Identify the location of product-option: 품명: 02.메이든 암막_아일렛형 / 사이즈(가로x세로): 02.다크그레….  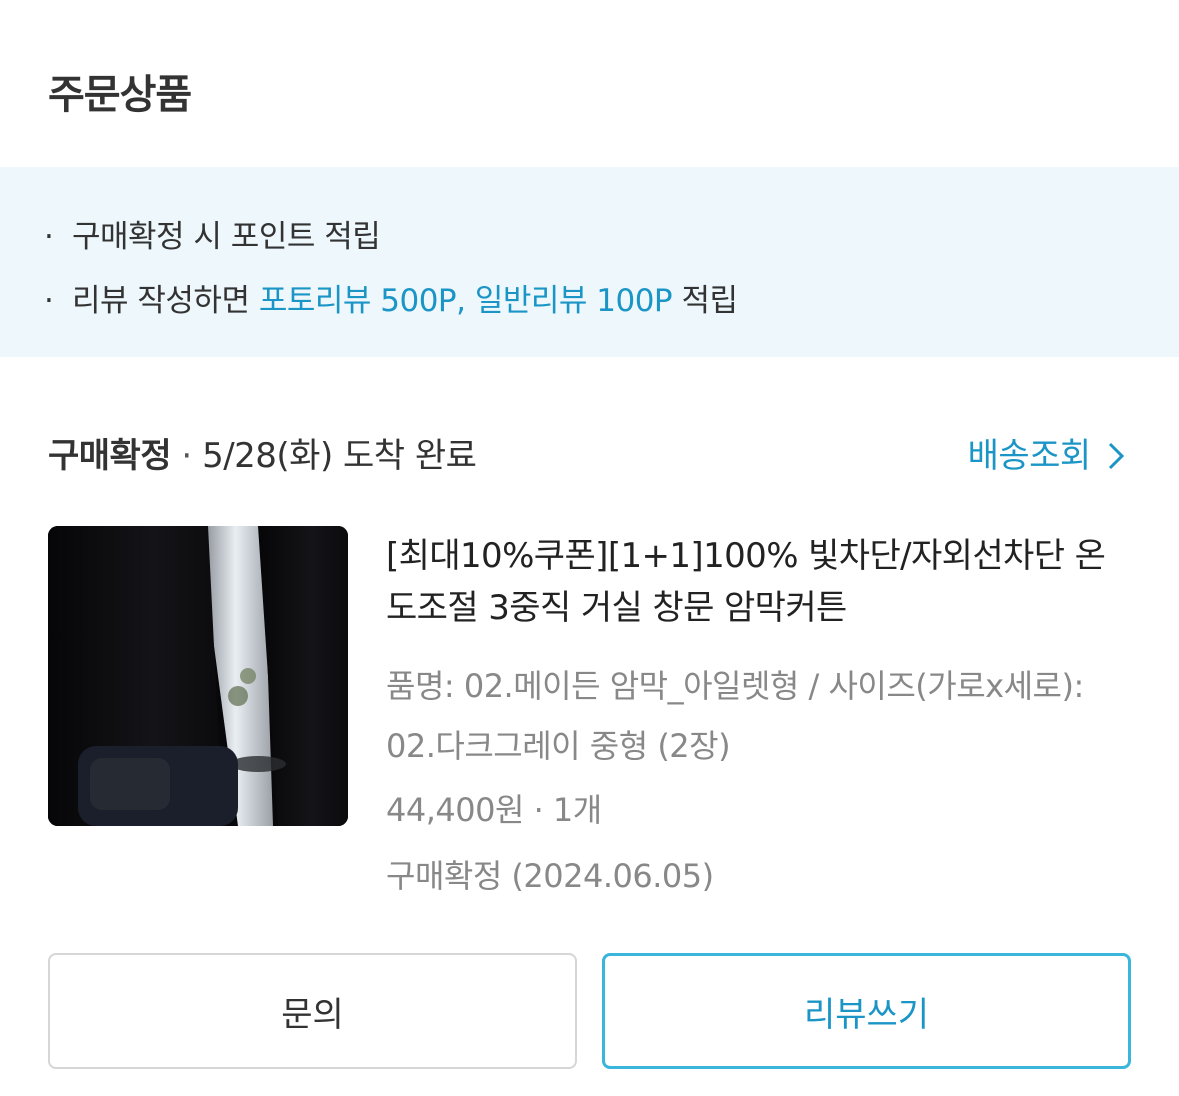
(735, 716).